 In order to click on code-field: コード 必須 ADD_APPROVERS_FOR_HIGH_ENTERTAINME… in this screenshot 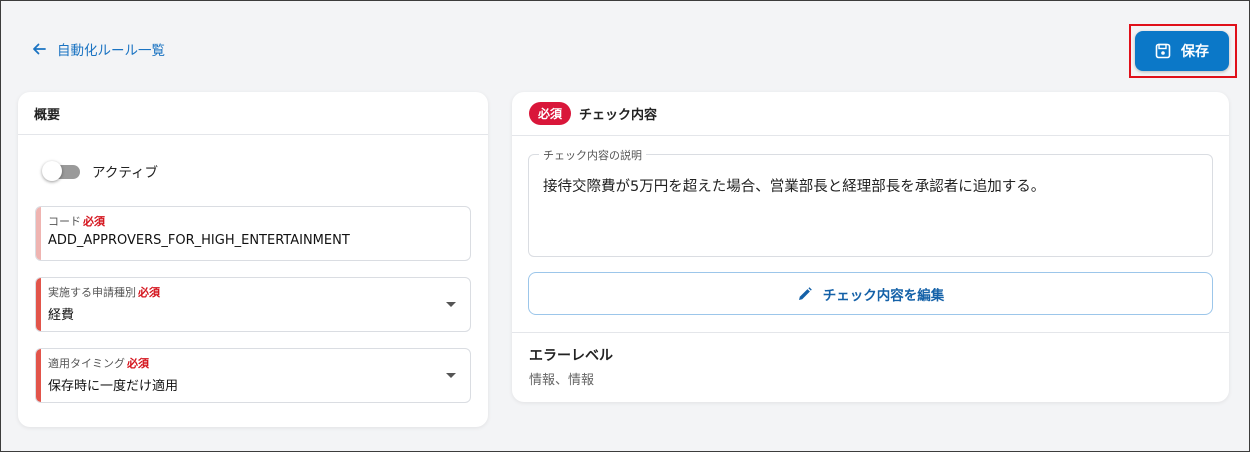, I will do `click(253, 233)`.